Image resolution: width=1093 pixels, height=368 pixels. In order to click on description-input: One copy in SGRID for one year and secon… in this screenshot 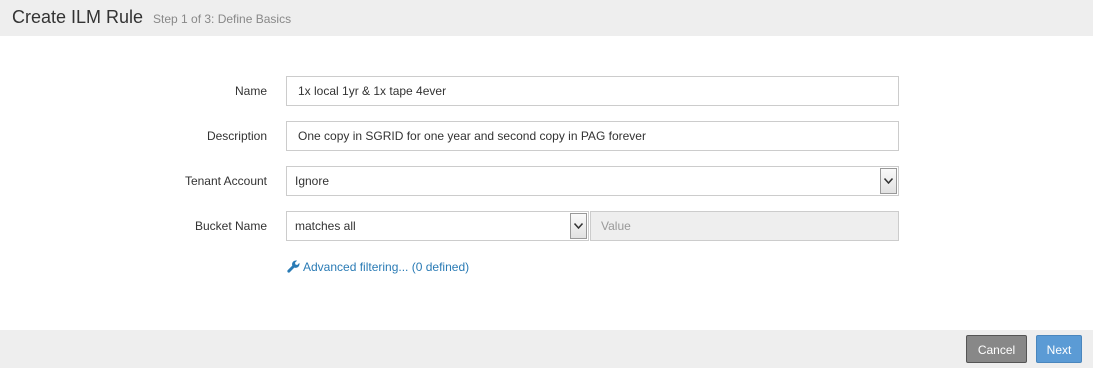, I will do `click(592, 136)`.